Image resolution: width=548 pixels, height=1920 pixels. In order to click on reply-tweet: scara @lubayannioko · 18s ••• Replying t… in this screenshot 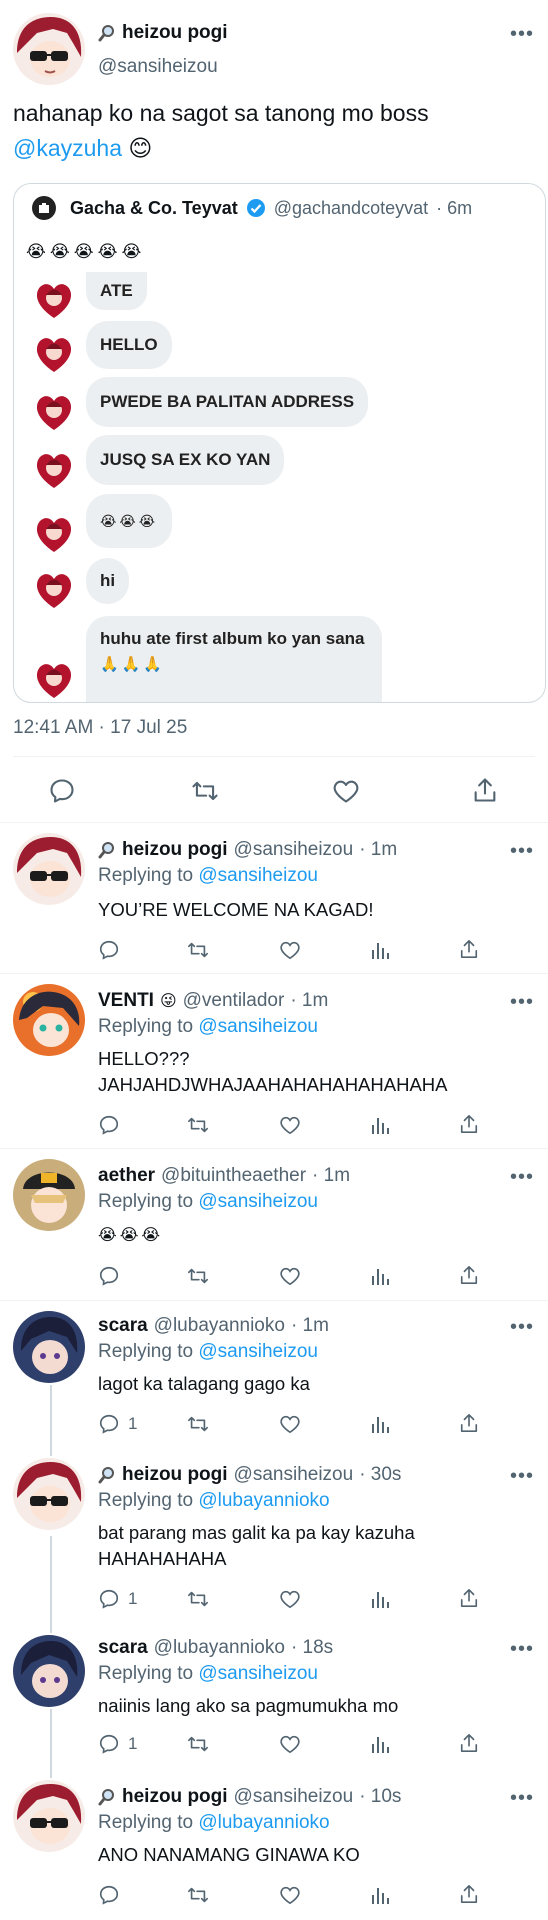, I will do `click(274, 1699)`.